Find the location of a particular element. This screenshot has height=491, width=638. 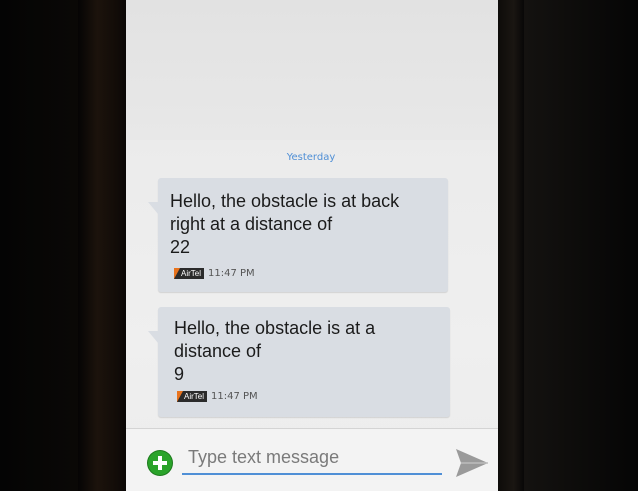

send-arrow-icon is located at coordinates (472, 463).